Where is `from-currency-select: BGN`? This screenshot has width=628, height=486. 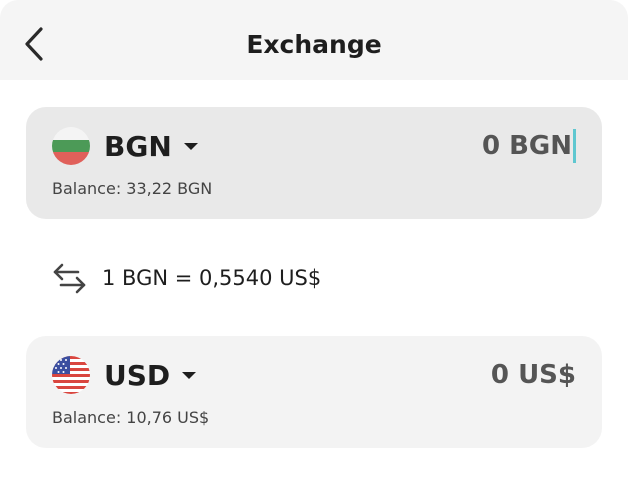
from-currency-select: BGN is located at coordinates (151, 146).